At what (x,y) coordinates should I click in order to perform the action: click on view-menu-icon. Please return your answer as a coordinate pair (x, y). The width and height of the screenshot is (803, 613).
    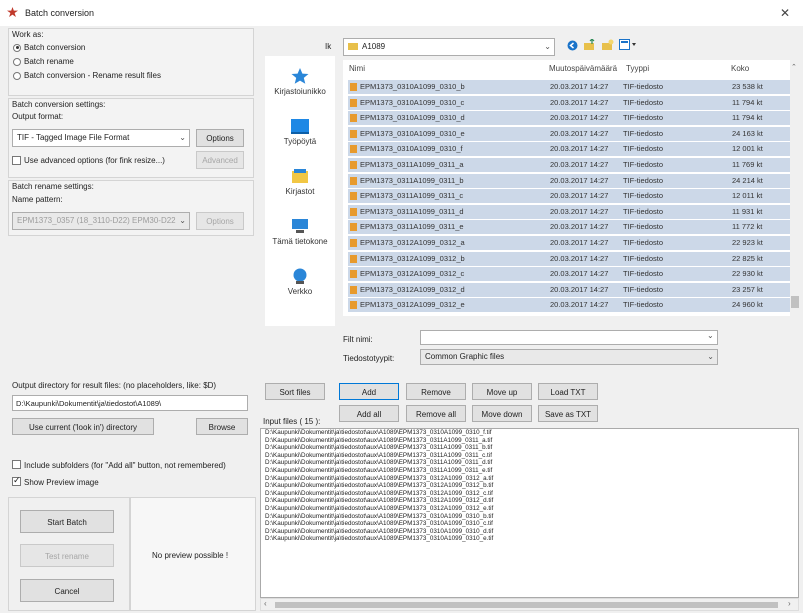
    Looking at the image, I should click on (628, 45).